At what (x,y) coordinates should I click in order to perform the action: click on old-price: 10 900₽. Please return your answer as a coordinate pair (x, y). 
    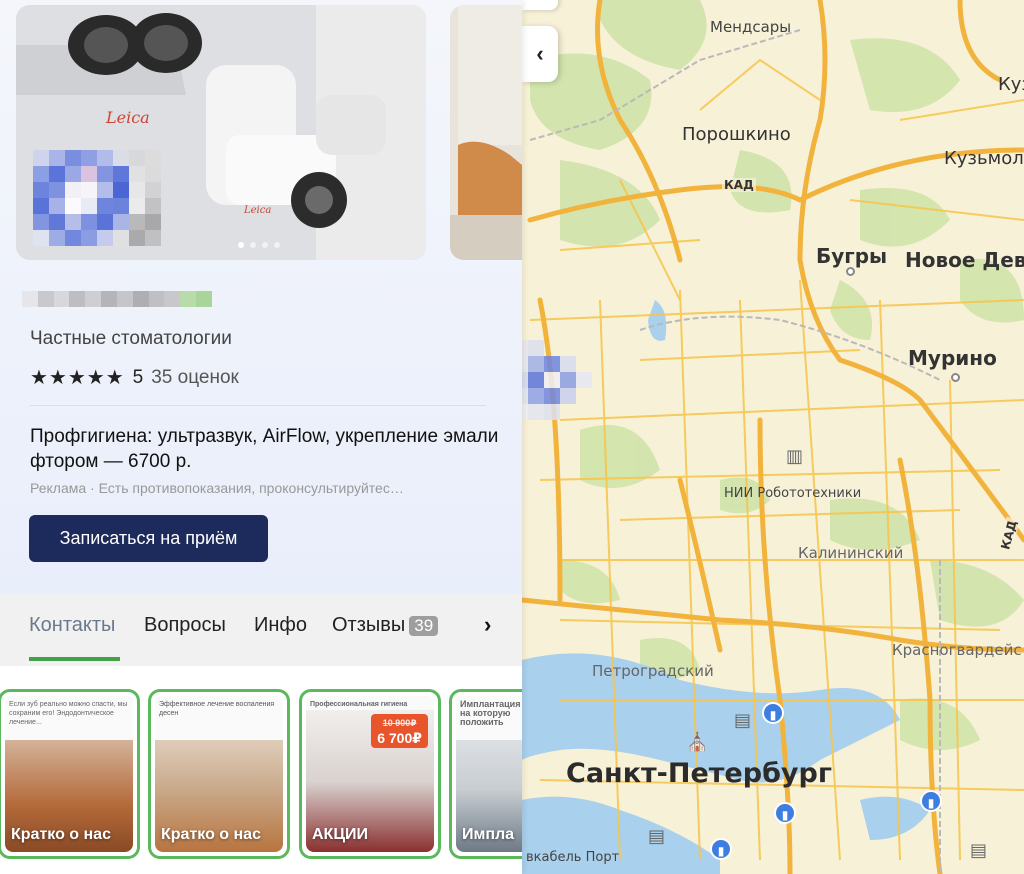
    Looking at the image, I should click on (399, 723).